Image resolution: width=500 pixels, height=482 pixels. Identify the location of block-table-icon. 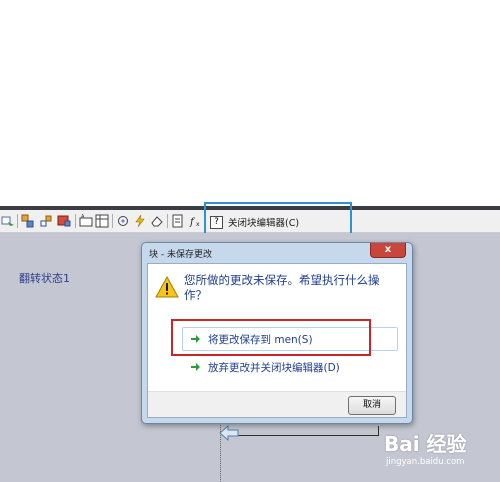
(64, 221).